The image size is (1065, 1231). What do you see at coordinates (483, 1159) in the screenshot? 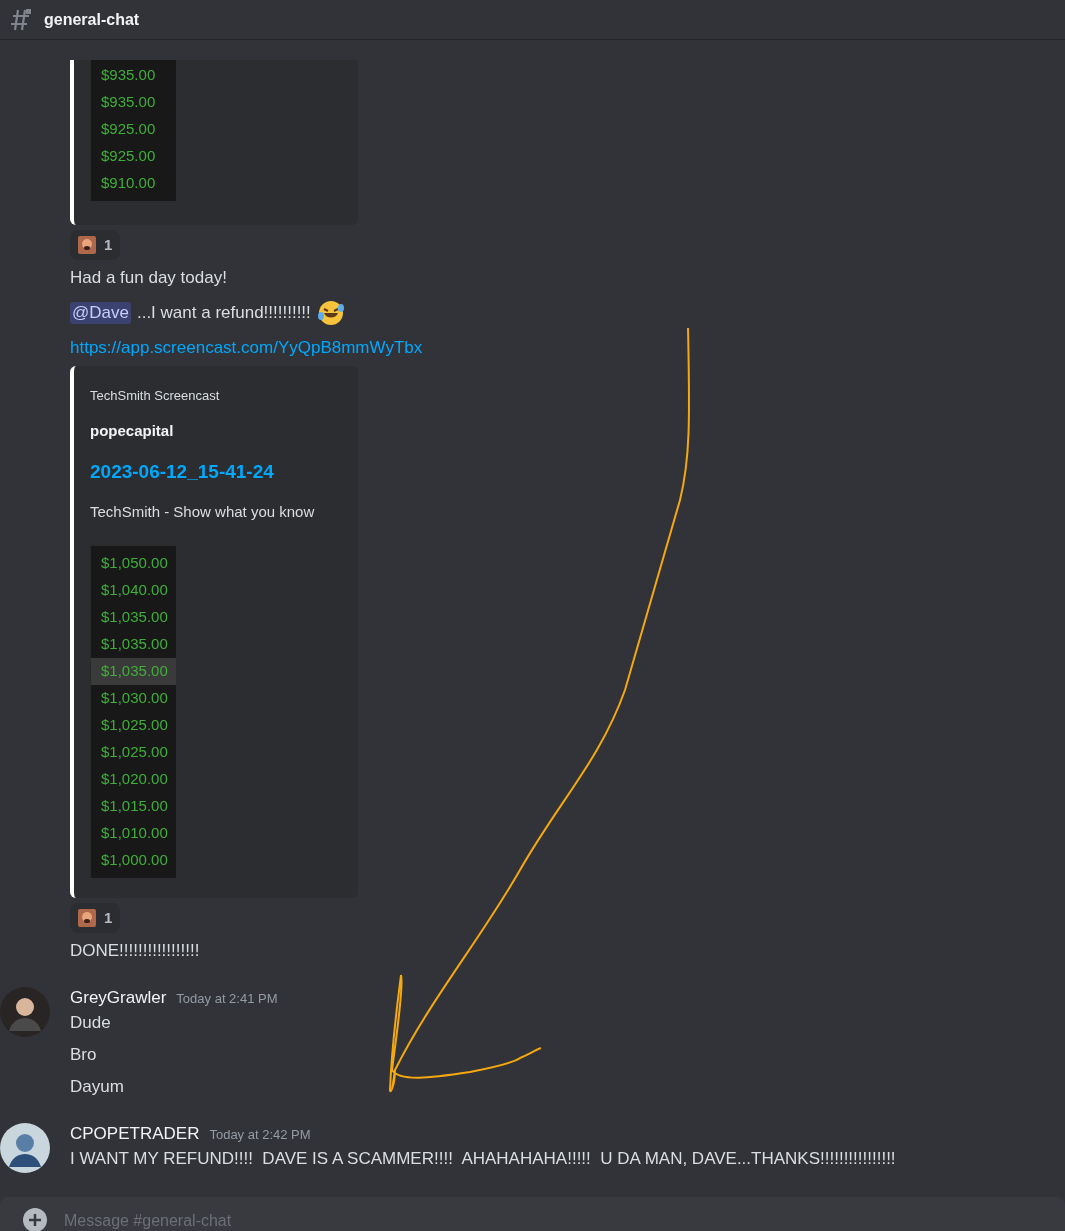
I see `message-text: I WANT MY REFUND!!!! DAVE IS A SCAMMER!!!! AHAHAHAHA!!!!! U DA MAN, DAVE...THANKS!!!!!!!!!!!!!!!!` at bounding box center [483, 1159].